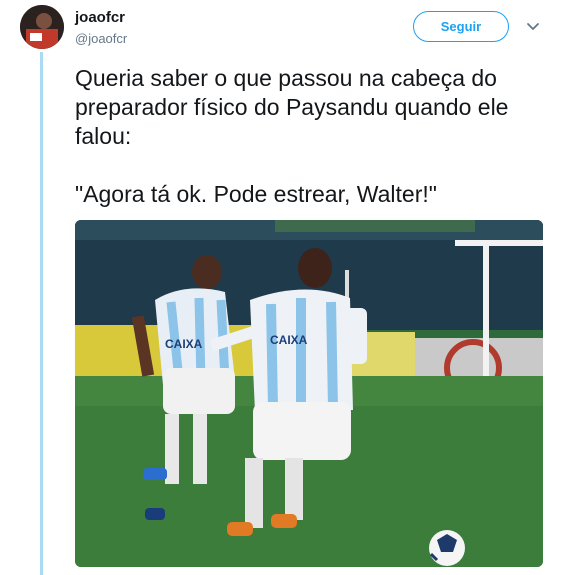 This screenshot has width=573, height=575. I want to click on shirt-sponsor-right: CAIXA, so click(289, 340).